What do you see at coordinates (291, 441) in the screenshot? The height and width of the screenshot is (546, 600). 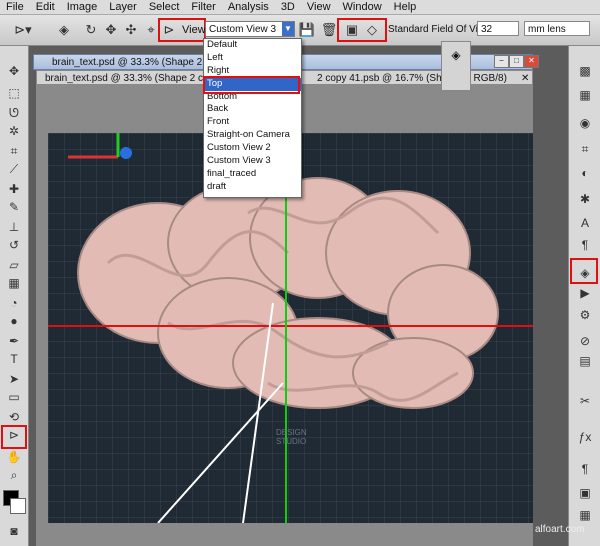 I see `watermark-line2: STUDIO` at bounding box center [291, 441].